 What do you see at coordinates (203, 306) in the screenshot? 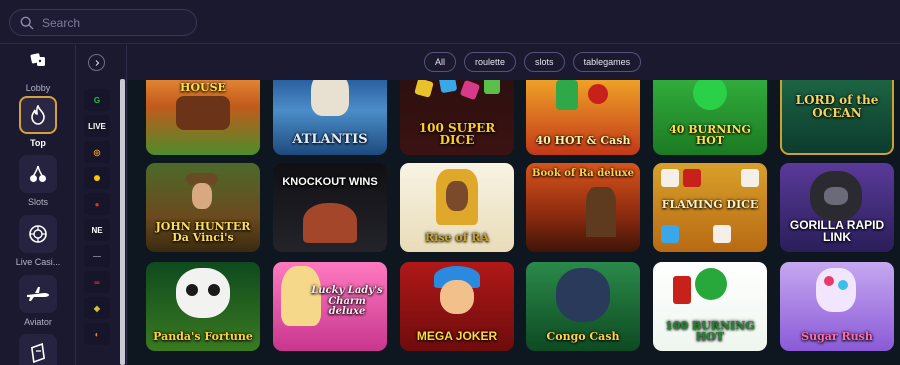
I see `game-tile: Panda's Fortune` at bounding box center [203, 306].